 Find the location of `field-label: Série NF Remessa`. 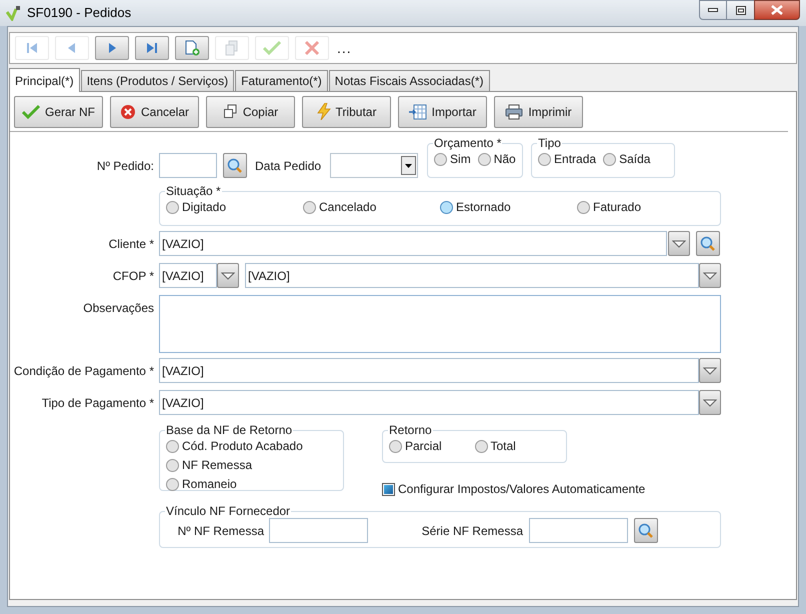

field-label: Série NF Remessa is located at coordinates (472, 531).